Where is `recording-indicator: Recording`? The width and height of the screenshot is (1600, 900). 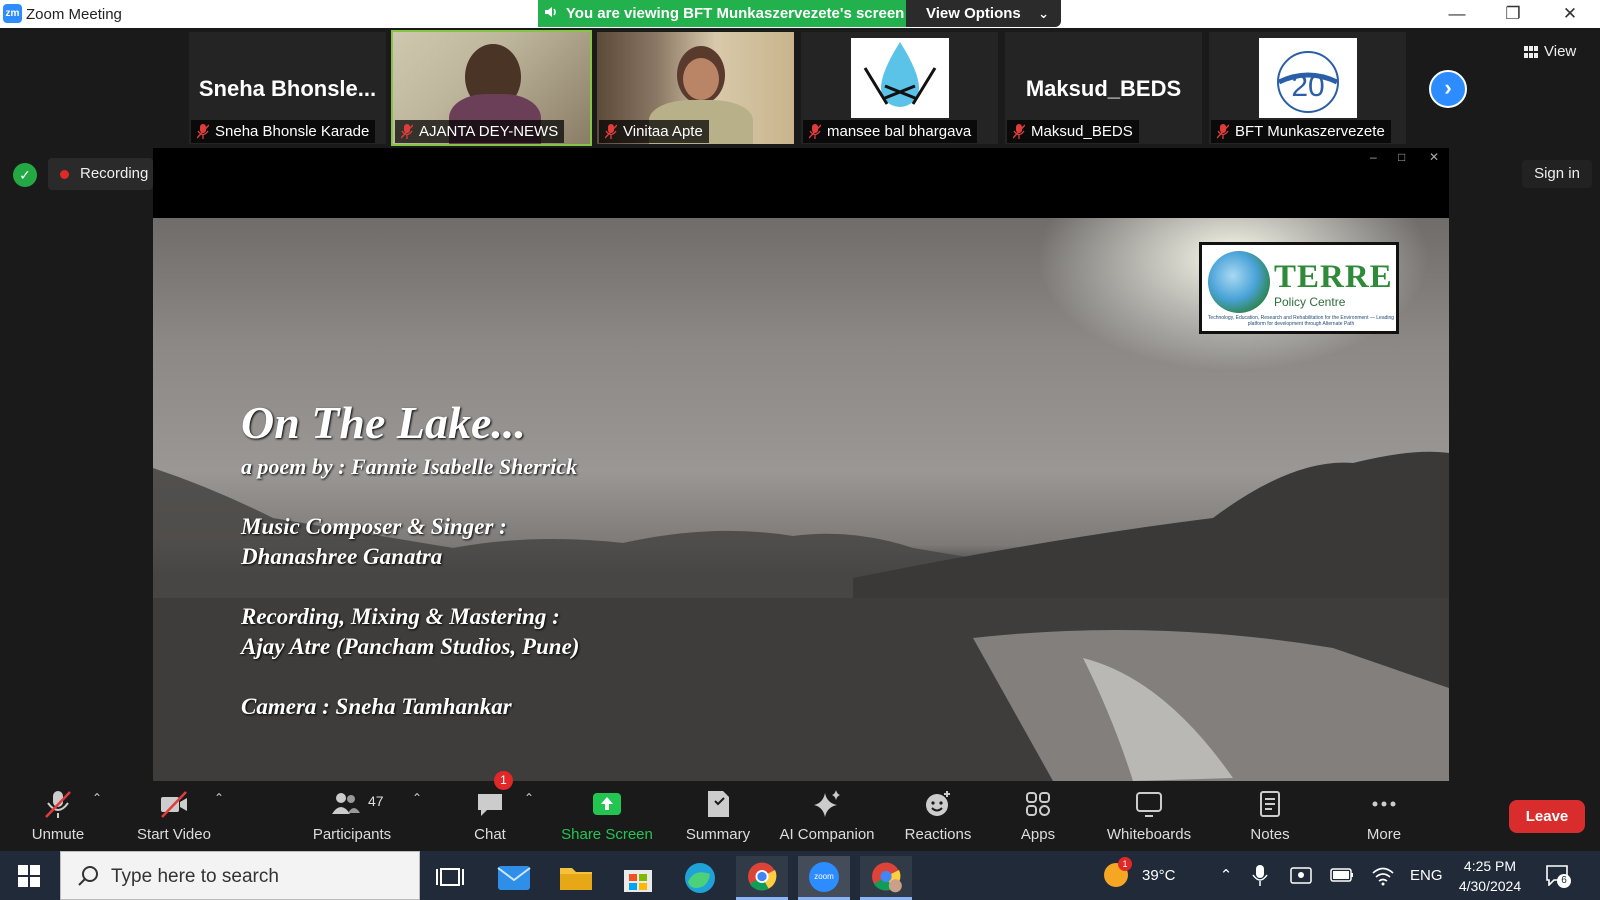 recording-indicator: Recording is located at coordinates (100, 174).